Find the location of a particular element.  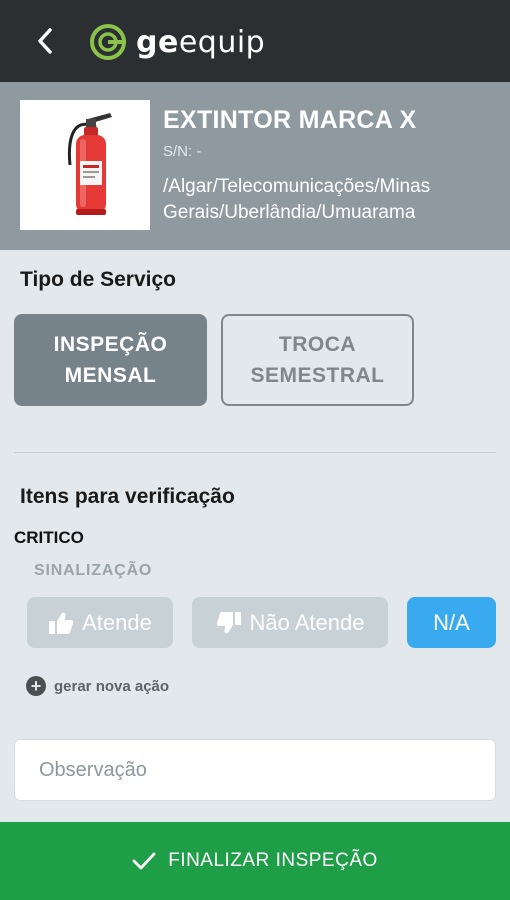

answer-na-button: N/A is located at coordinates (451, 622).